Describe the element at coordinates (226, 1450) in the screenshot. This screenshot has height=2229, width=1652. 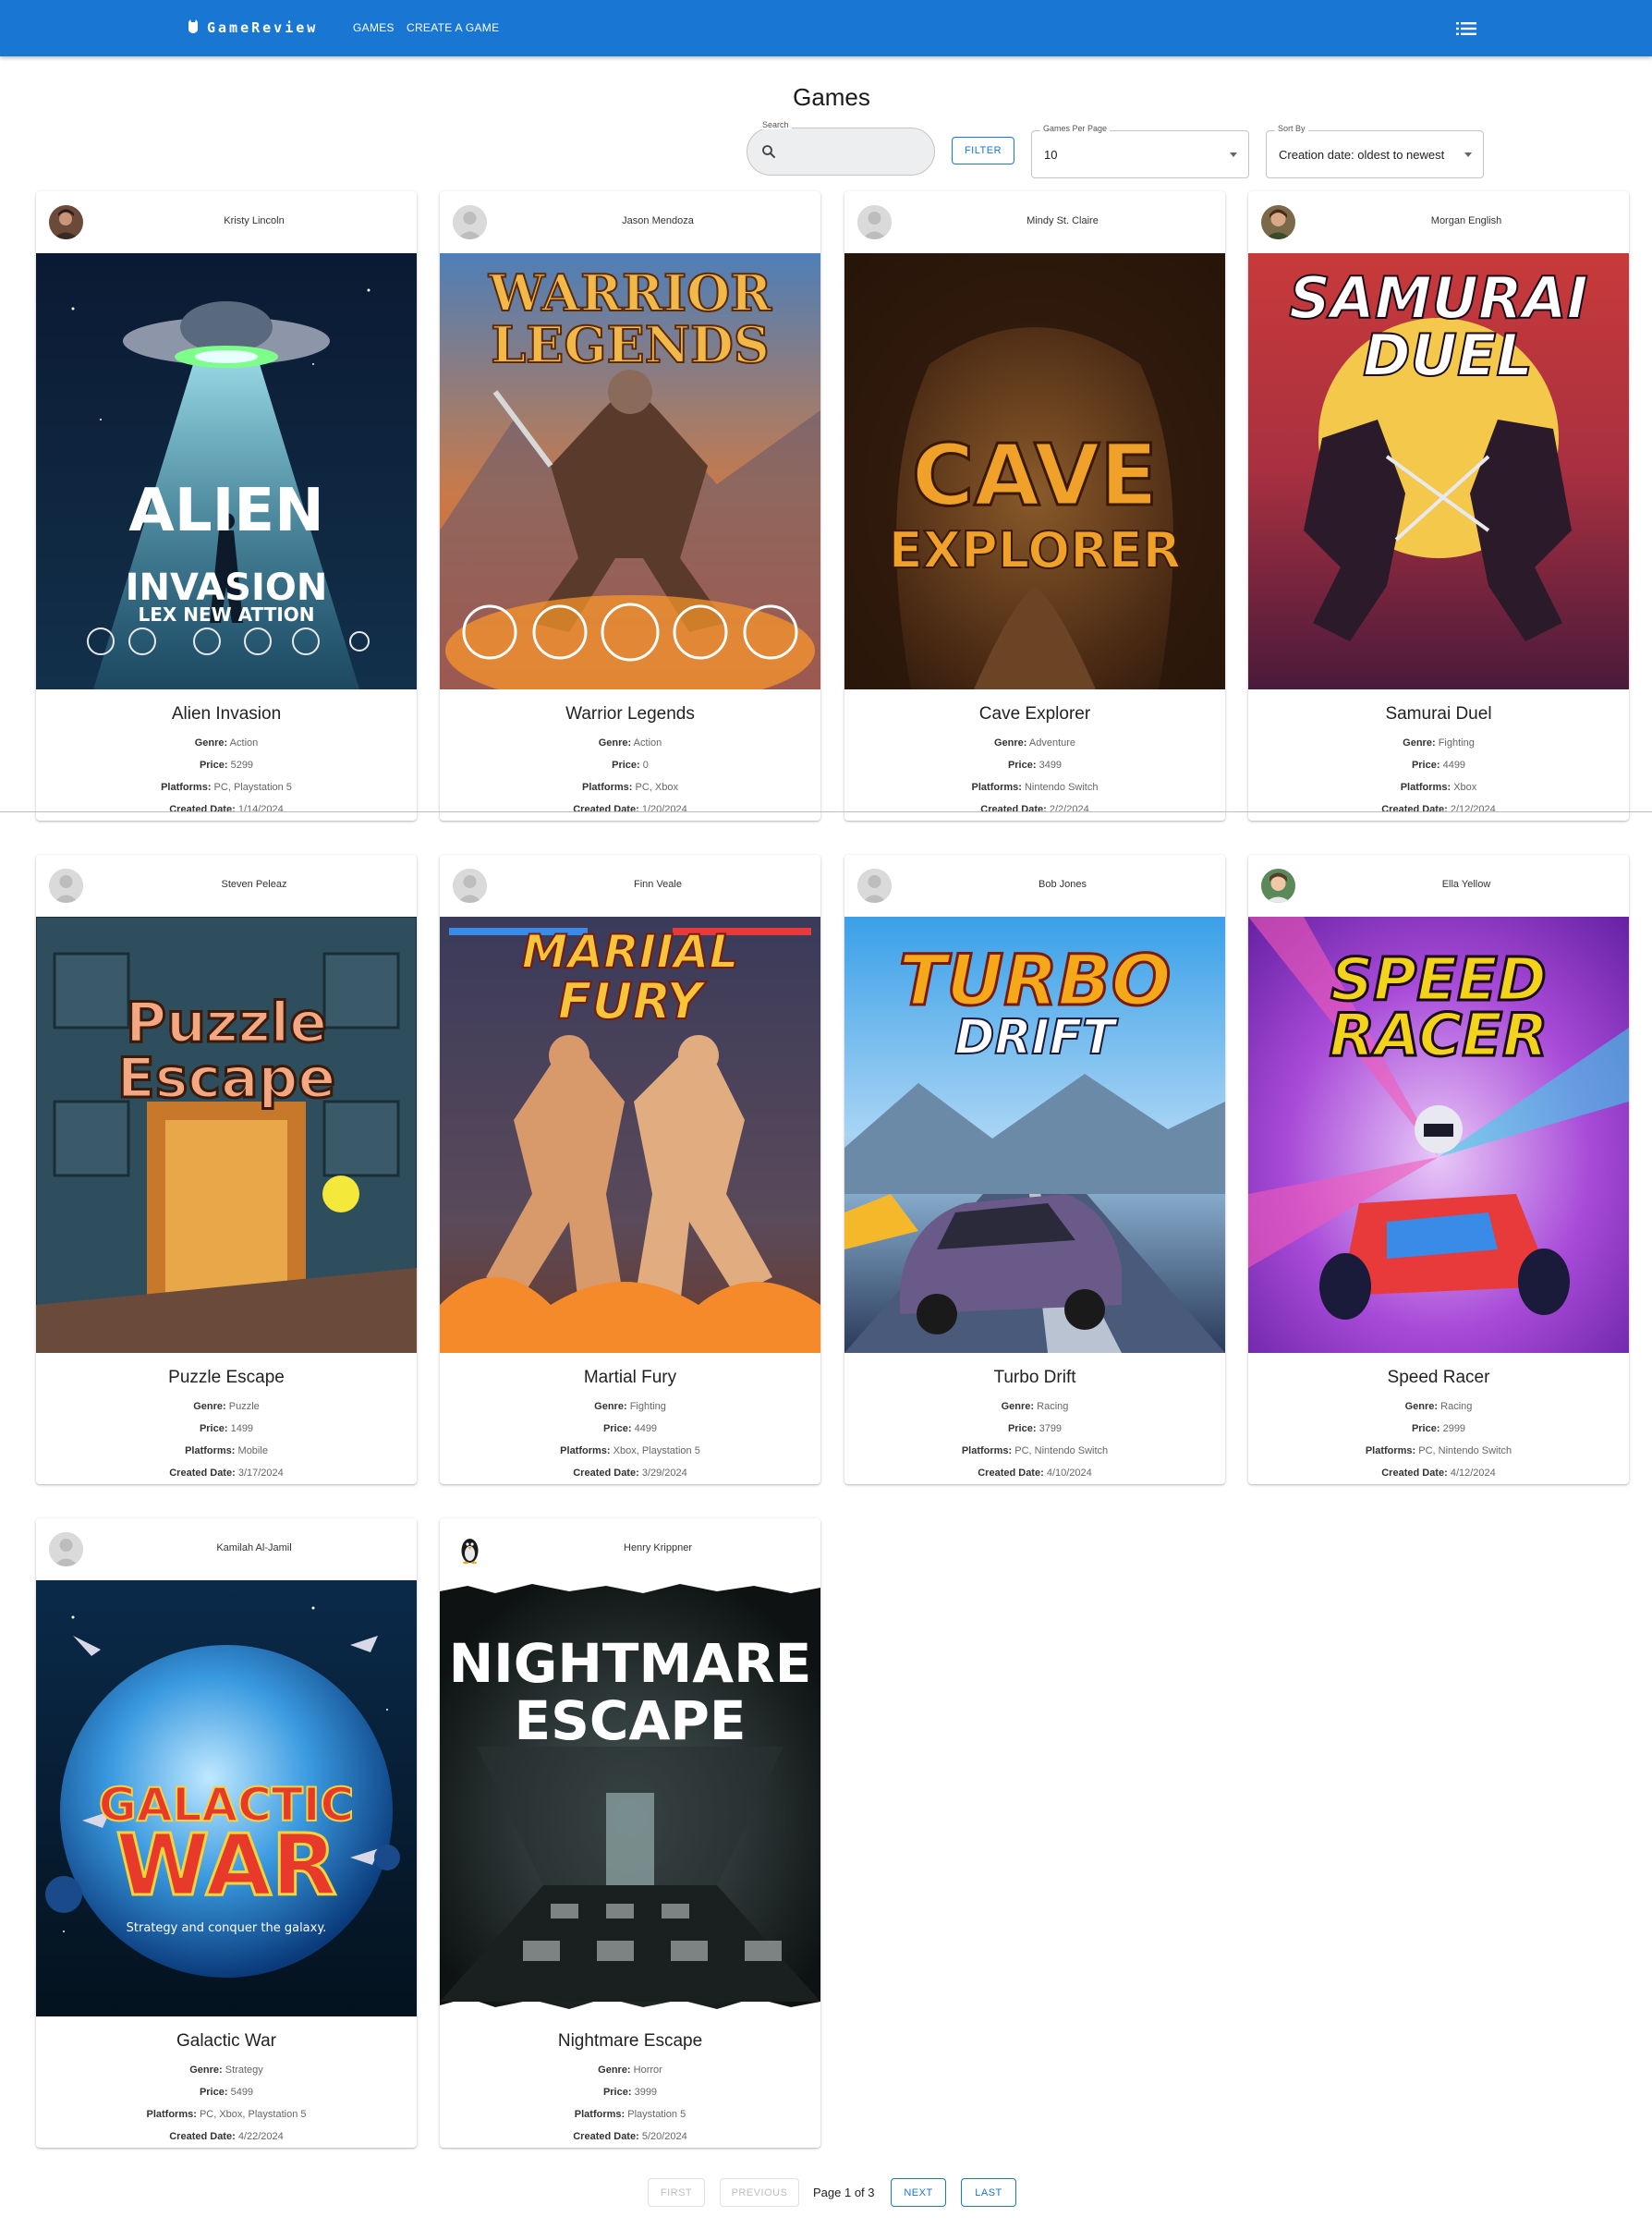
I see `game-platforms: Platforms: Mobile` at that location.